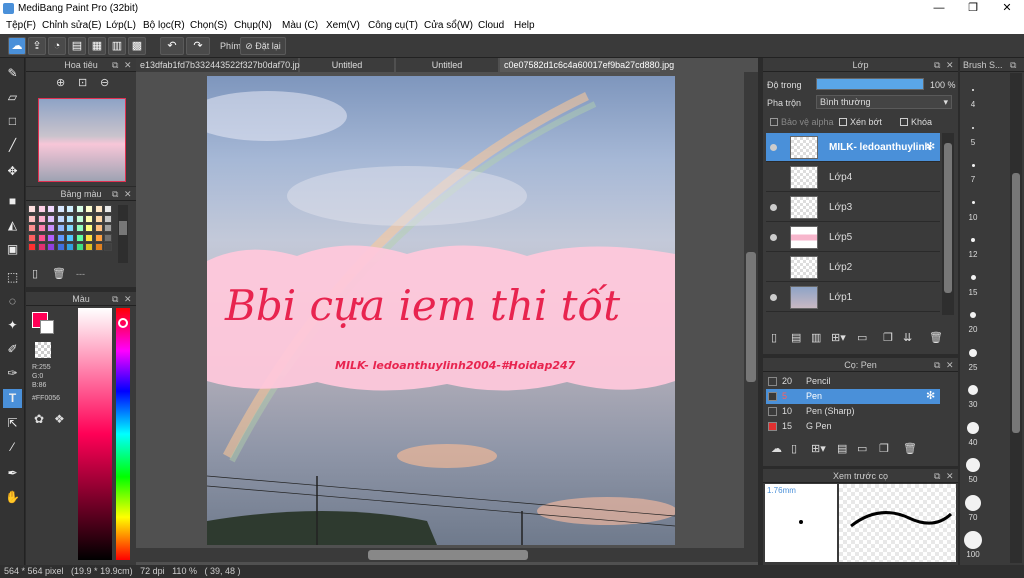 This screenshot has height=578, width=1024. Describe the element at coordinates (794, 448) in the screenshot. I see `new-brush-icon: ▯` at that location.